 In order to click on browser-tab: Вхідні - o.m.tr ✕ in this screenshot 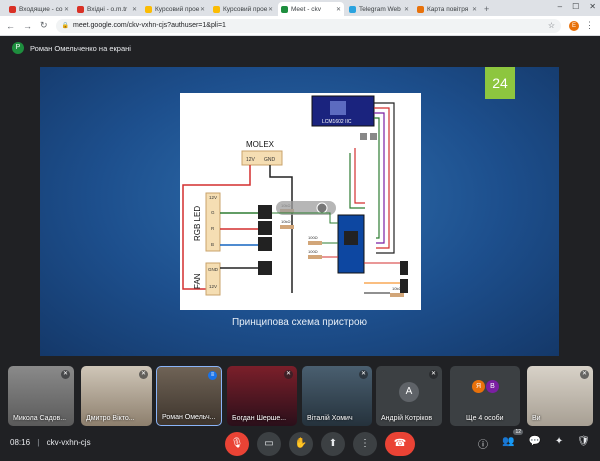, I will do `click(107, 9)`.